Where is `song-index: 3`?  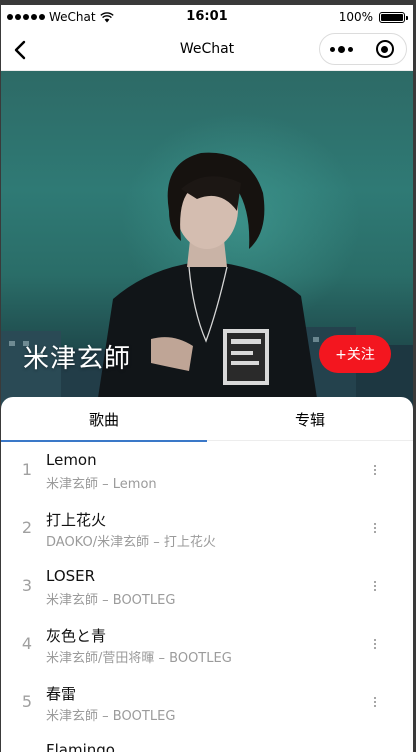
song-index: 3 is located at coordinates (27, 585).